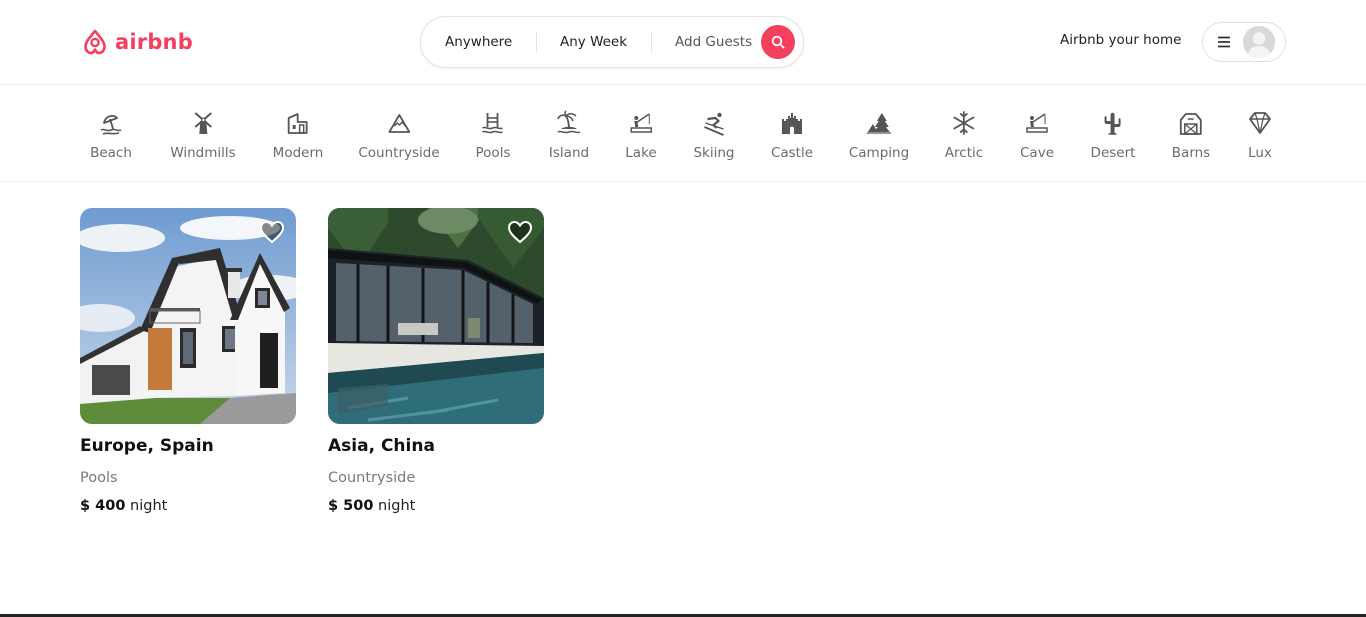 The image size is (1366, 617). What do you see at coordinates (111, 125) in the screenshot?
I see `beach-icon` at bounding box center [111, 125].